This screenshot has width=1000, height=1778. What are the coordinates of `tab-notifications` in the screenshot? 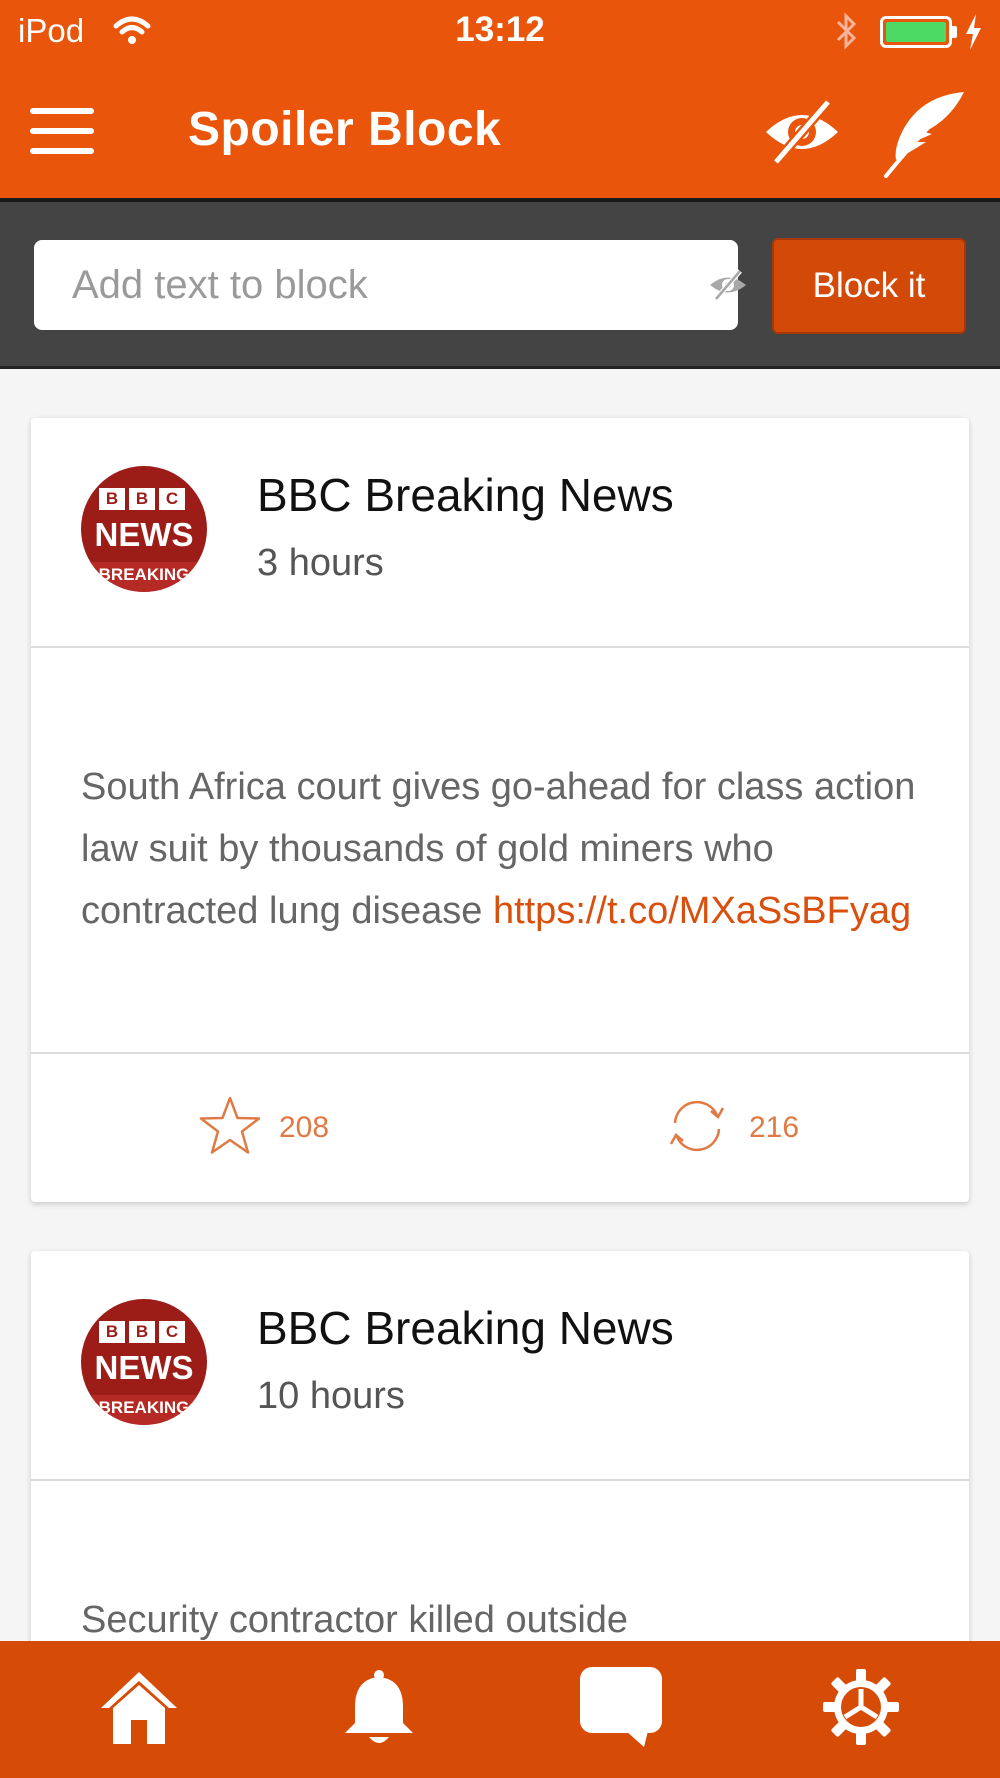 It's located at (379, 1709).